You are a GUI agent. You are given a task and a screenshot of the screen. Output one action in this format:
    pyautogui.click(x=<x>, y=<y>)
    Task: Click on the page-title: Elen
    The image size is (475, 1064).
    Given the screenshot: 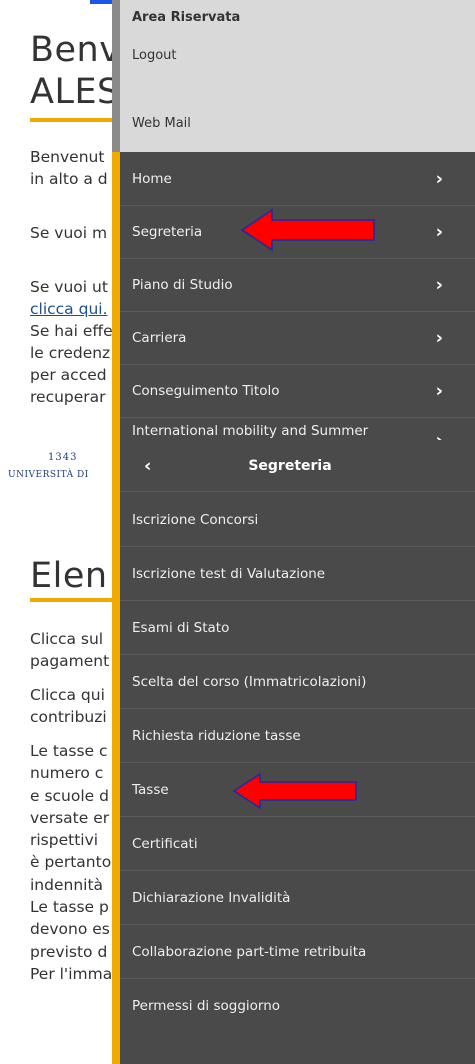 What is the action you would take?
    pyautogui.click(x=69, y=576)
    